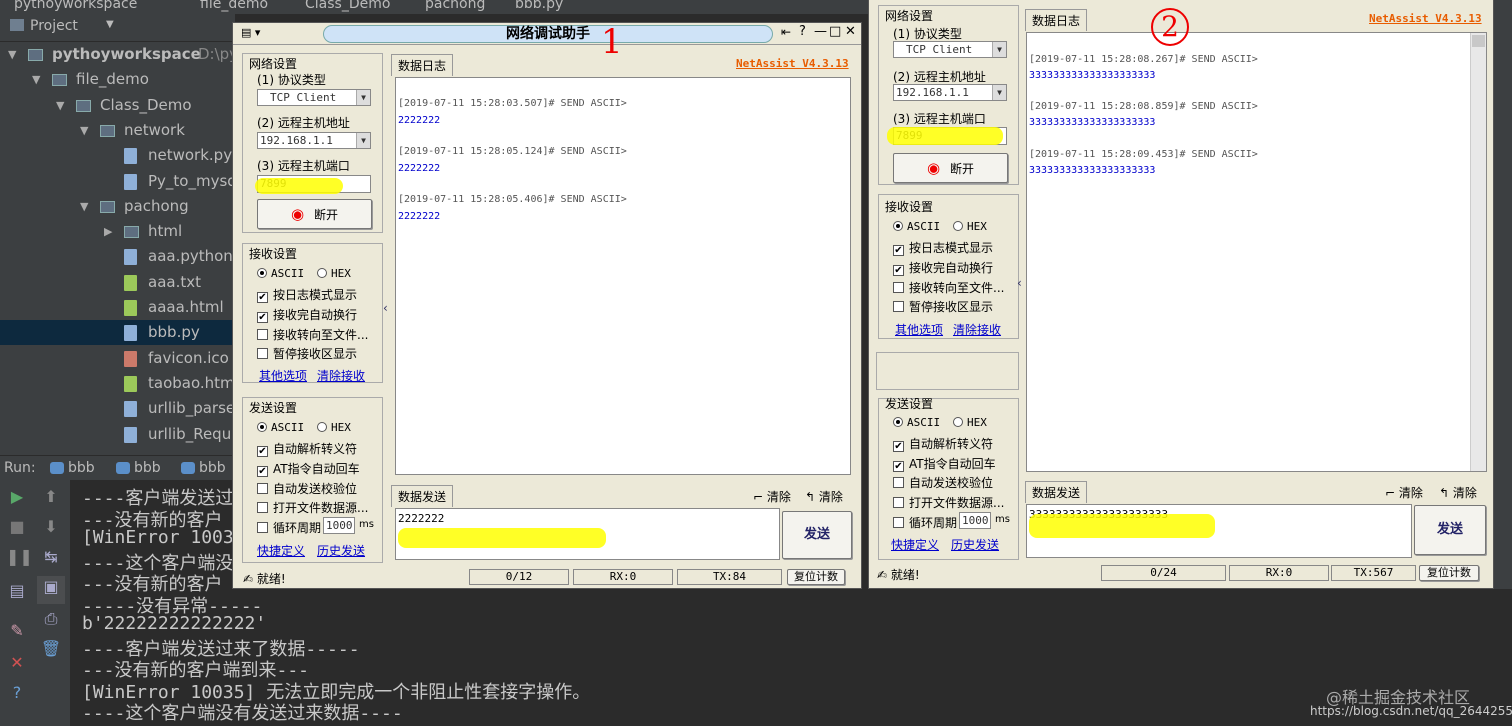  What do you see at coordinates (307, 448) in the screenshot?
I see `send-opt-escape: ✔ 自动解析转义符` at bounding box center [307, 448].